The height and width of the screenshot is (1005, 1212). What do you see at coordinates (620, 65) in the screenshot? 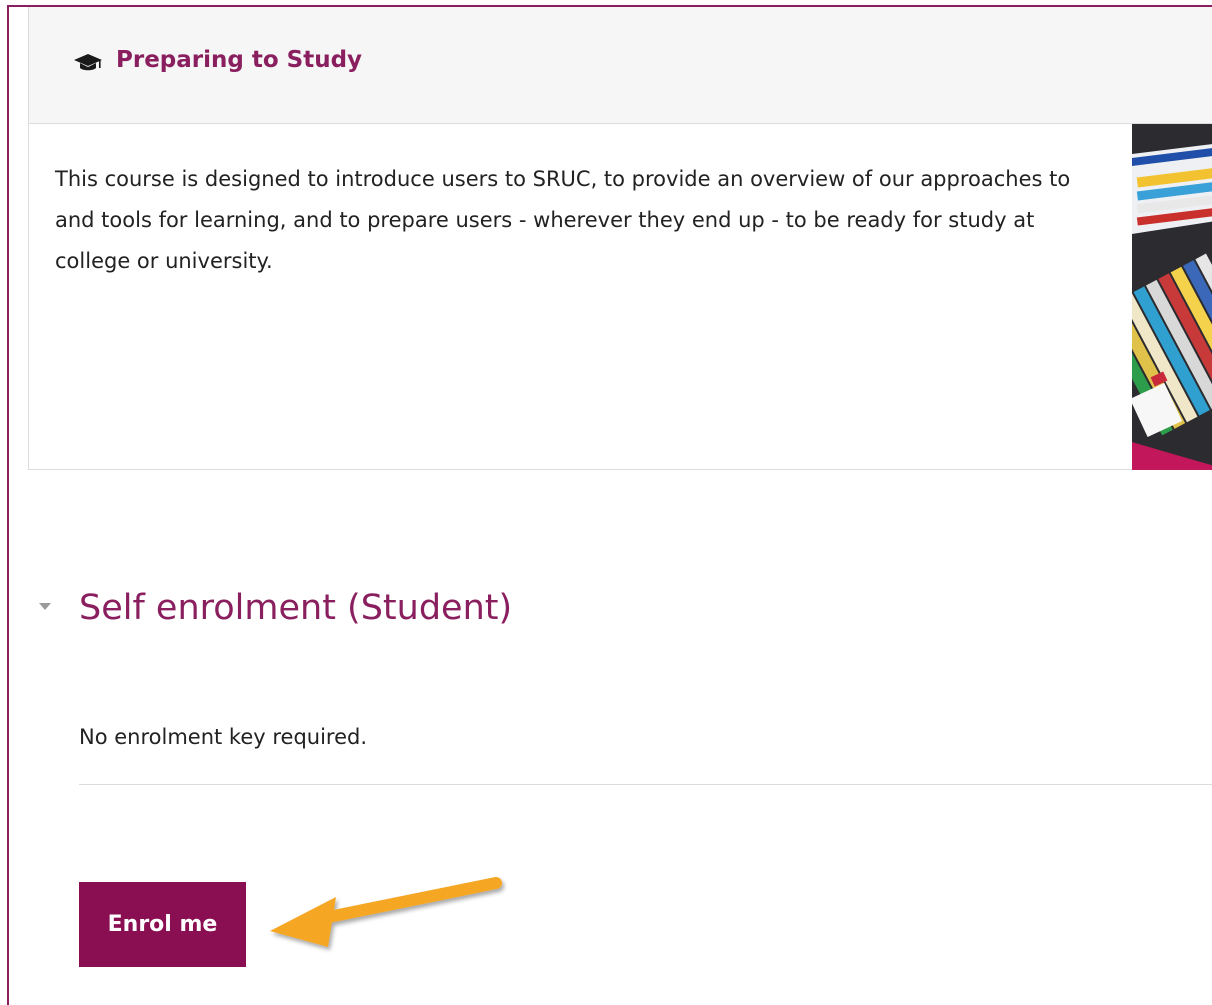
I see `course-card-header: Preparing to Study` at bounding box center [620, 65].